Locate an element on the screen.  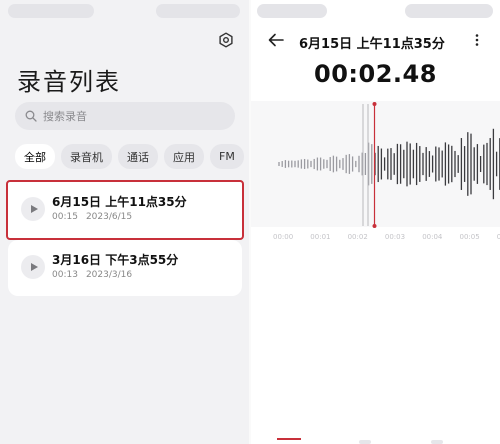
timeline-label: 00:03 is located at coordinates (395, 237).